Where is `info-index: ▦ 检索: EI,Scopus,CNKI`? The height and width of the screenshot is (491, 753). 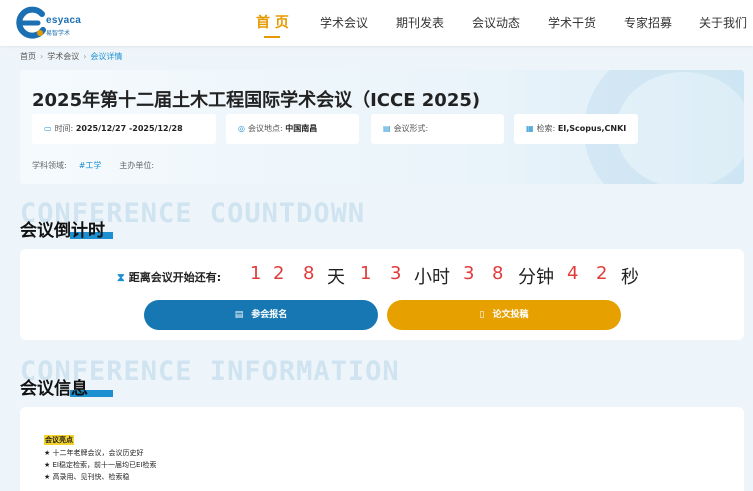 info-index: ▦ 检索: EI,Scopus,CNKI is located at coordinates (576, 129).